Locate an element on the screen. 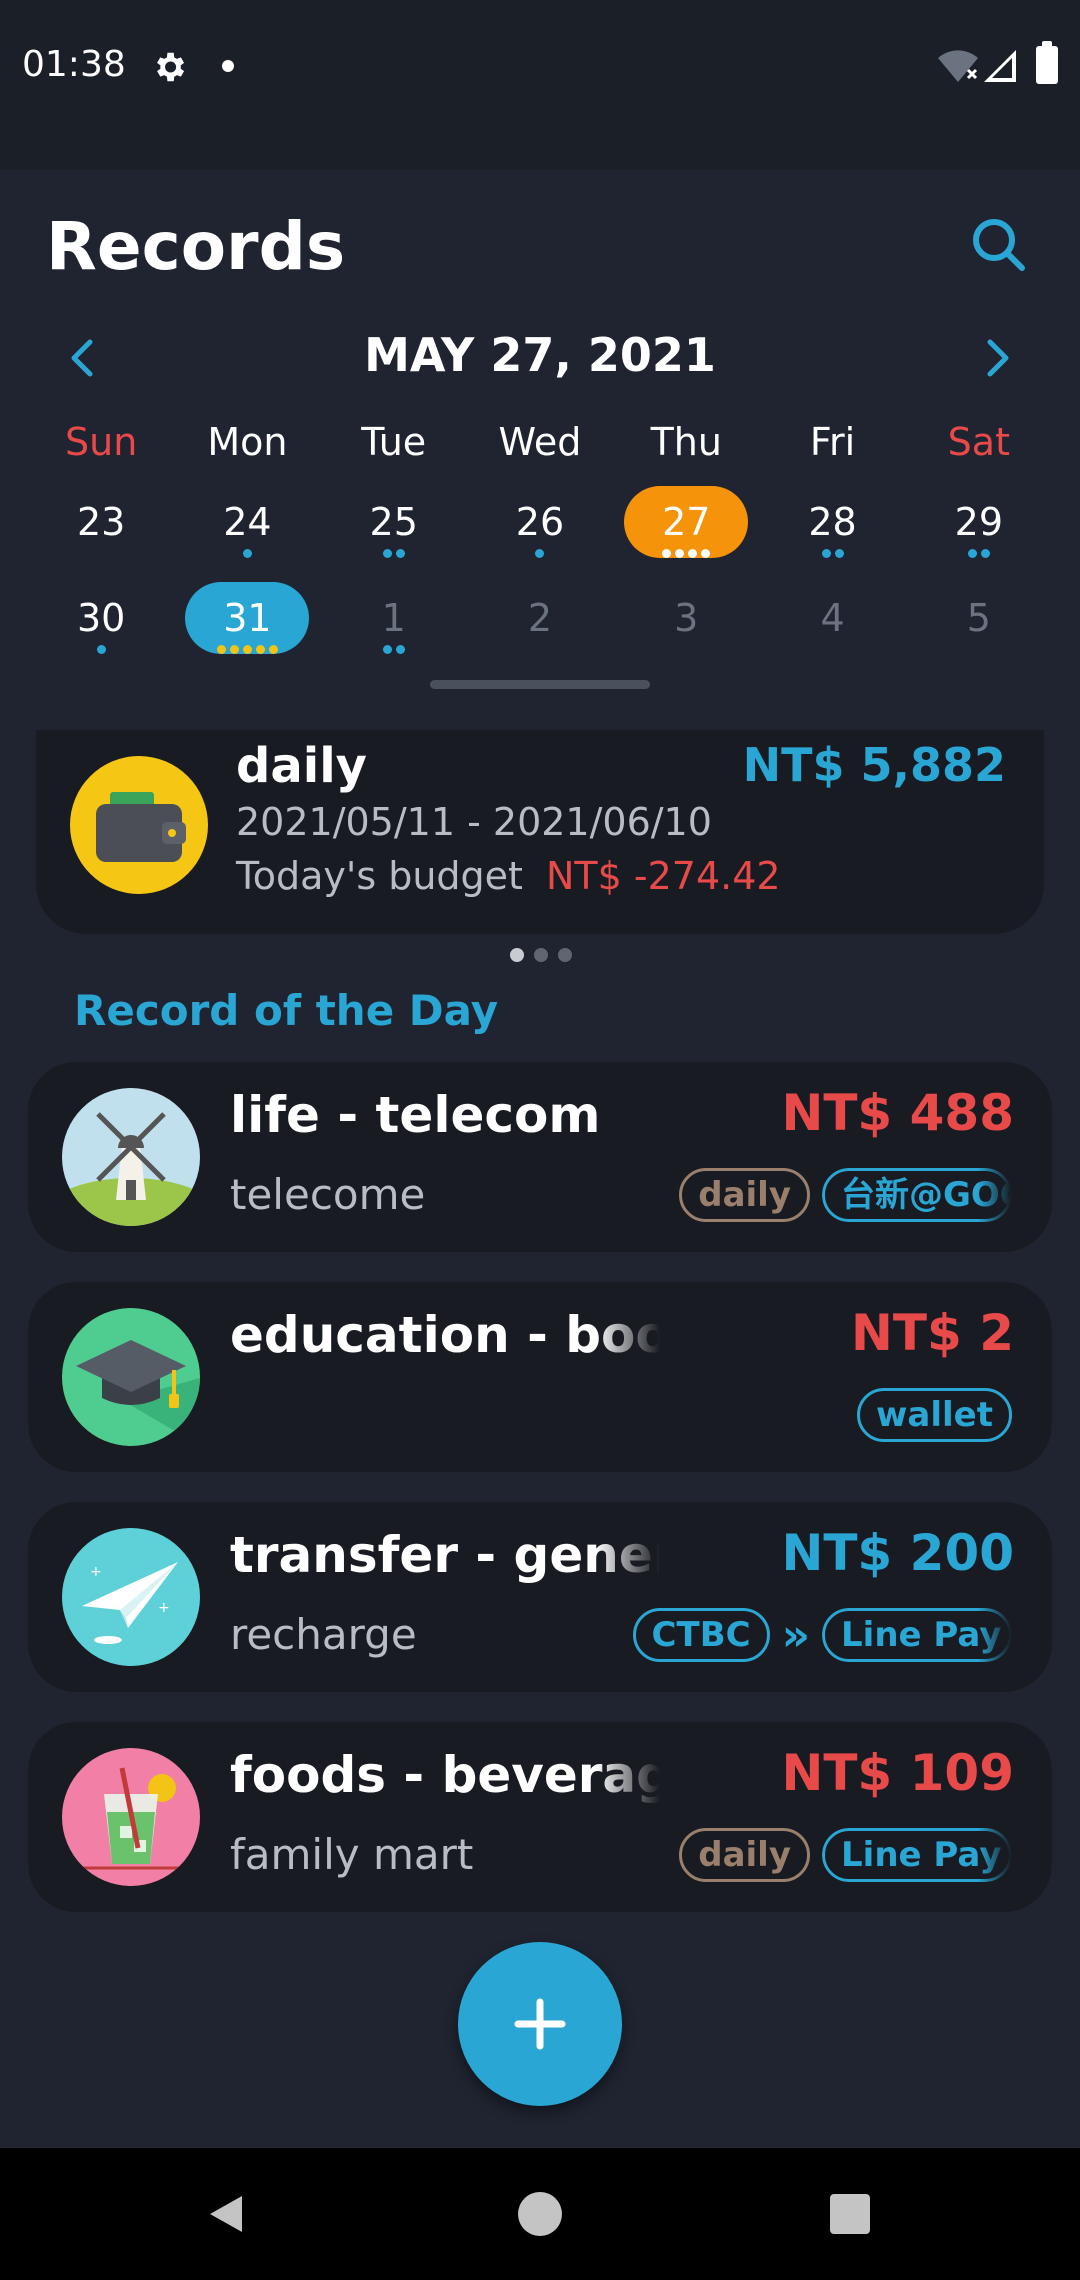  record-note: telecome is located at coordinates (328, 1194).